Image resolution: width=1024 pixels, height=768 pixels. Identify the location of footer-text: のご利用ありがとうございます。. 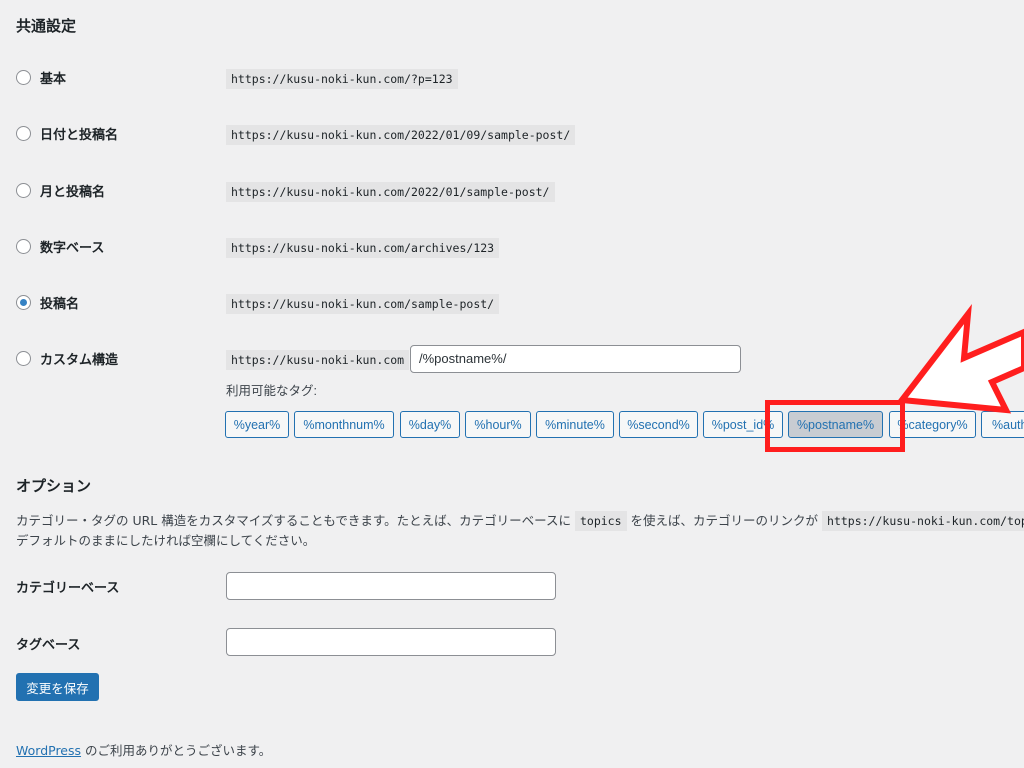
(176, 750).